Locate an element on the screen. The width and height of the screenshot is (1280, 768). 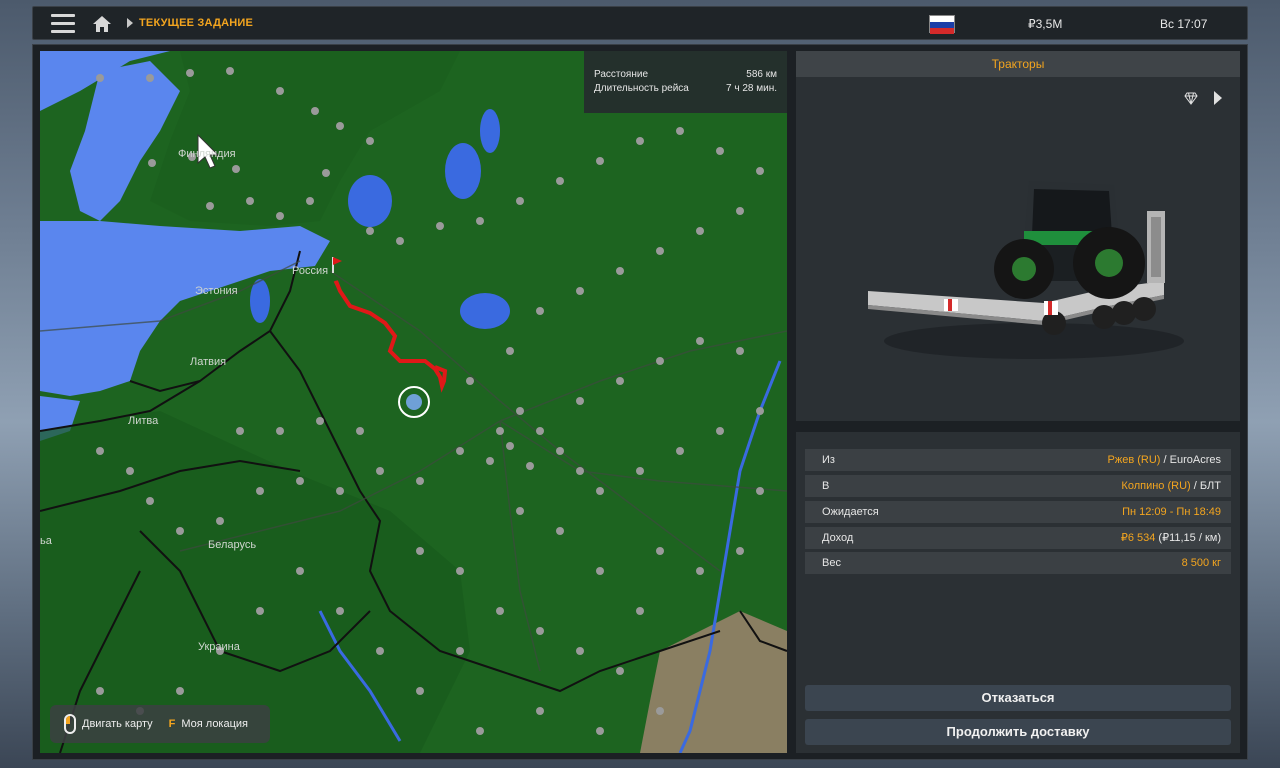
map-controls-hint: Двигать карту F Моя локация is located at coordinates (160, 724).